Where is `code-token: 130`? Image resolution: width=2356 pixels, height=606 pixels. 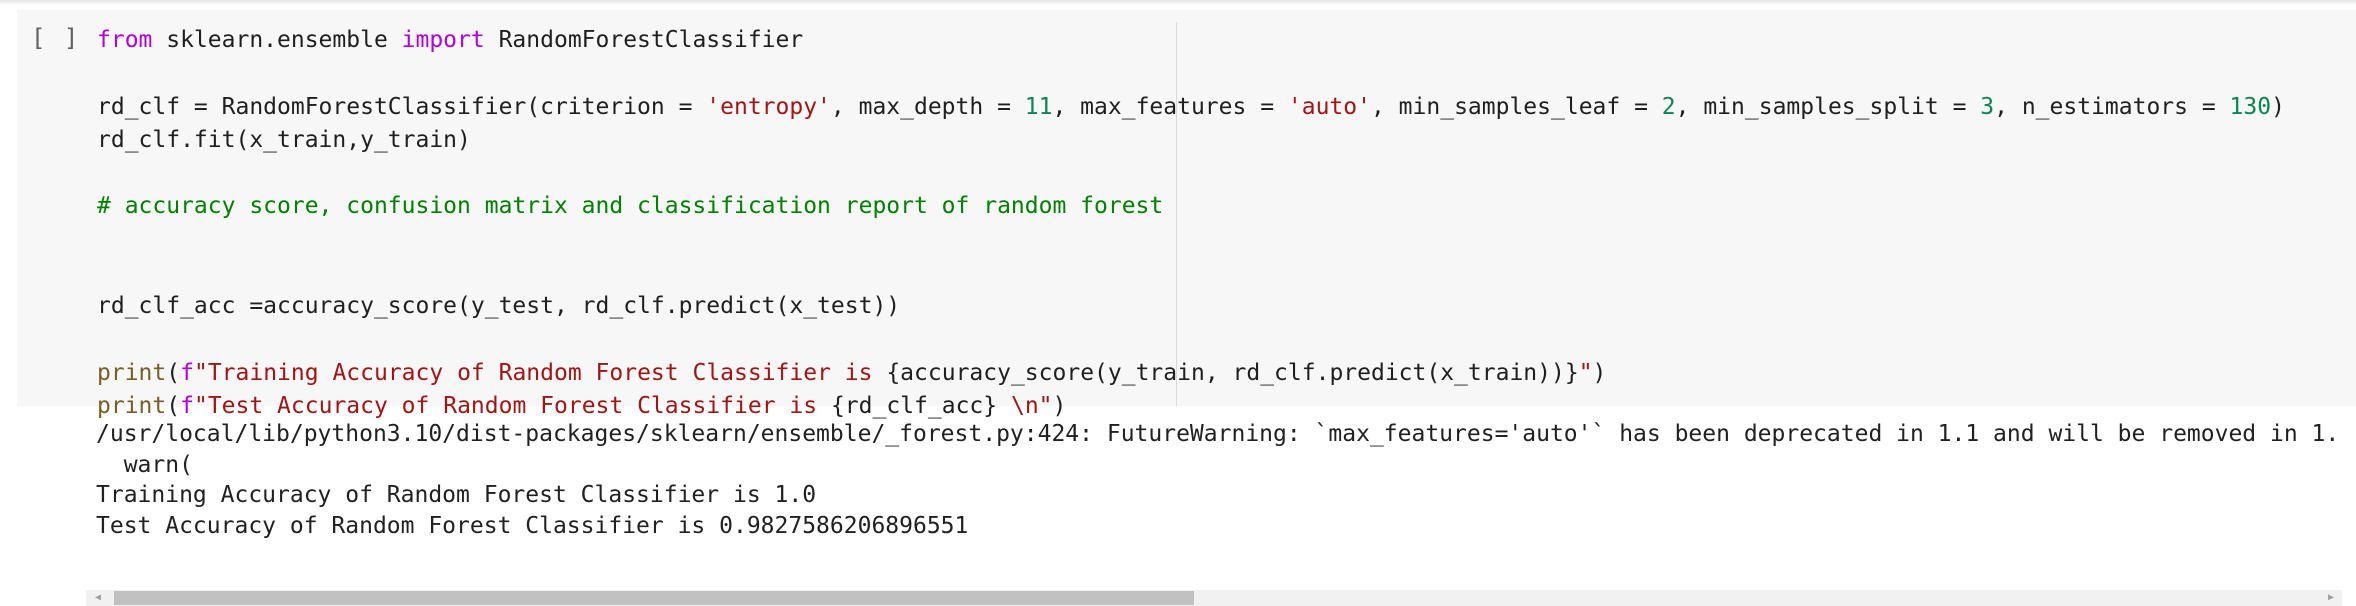 code-token: 130 is located at coordinates (2250, 106).